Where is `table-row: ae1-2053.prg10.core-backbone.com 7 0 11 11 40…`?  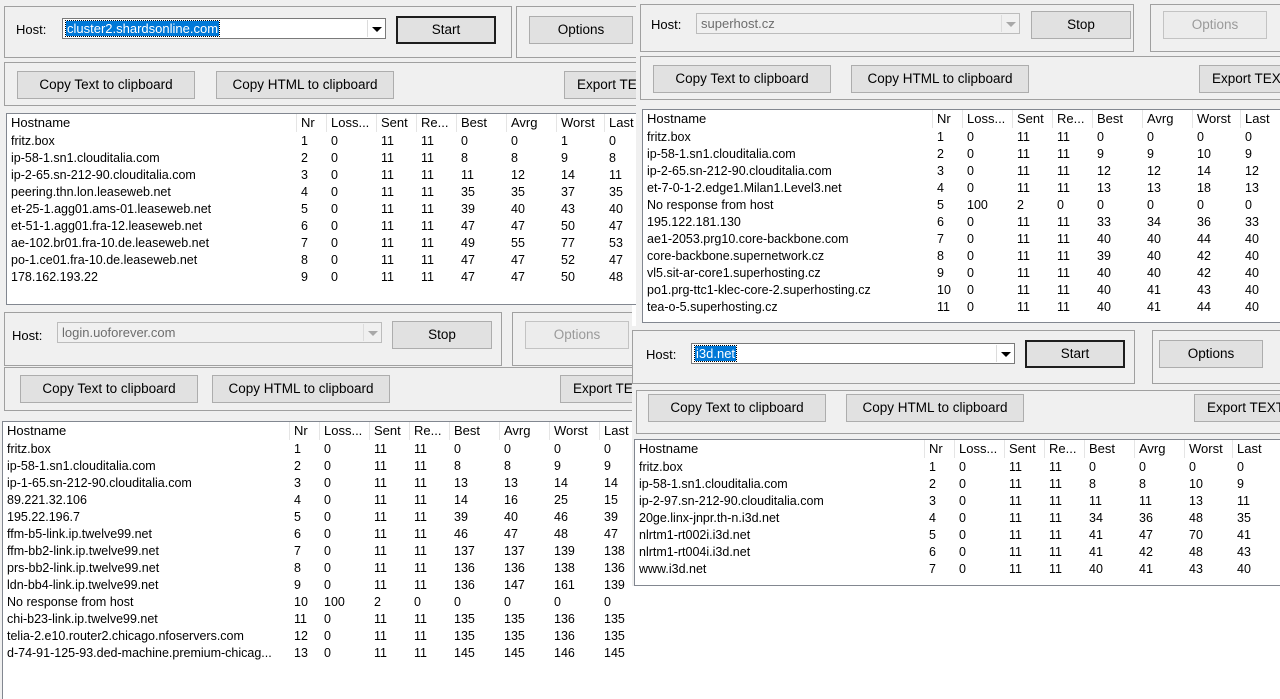
table-row: ae1-2053.prg10.core-backbone.com 7 0 11 11 40… is located at coordinates (961, 239).